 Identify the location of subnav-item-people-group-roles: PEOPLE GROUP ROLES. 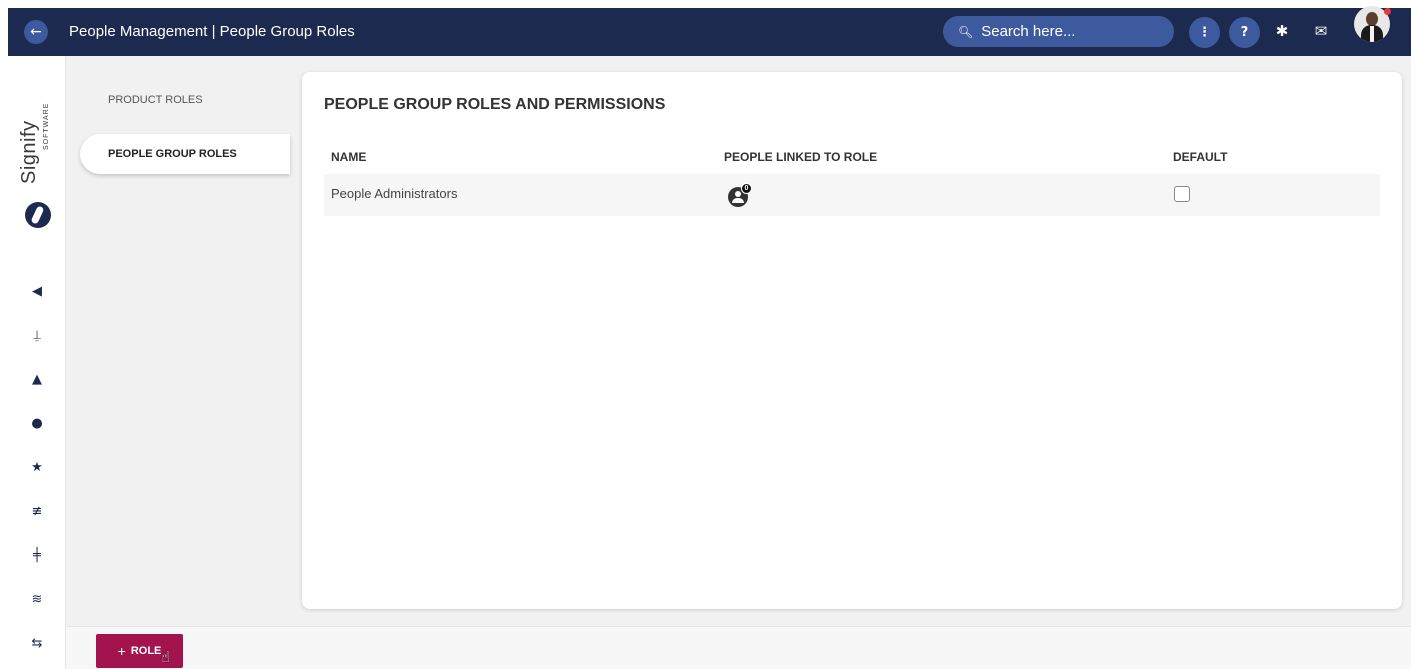
(185, 154).